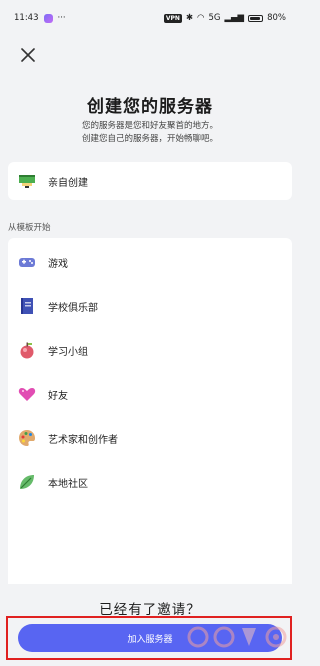 This screenshot has height=666, width=320. Describe the element at coordinates (150, 262) in the screenshot. I see `template-item-gaming: 游戏` at that location.